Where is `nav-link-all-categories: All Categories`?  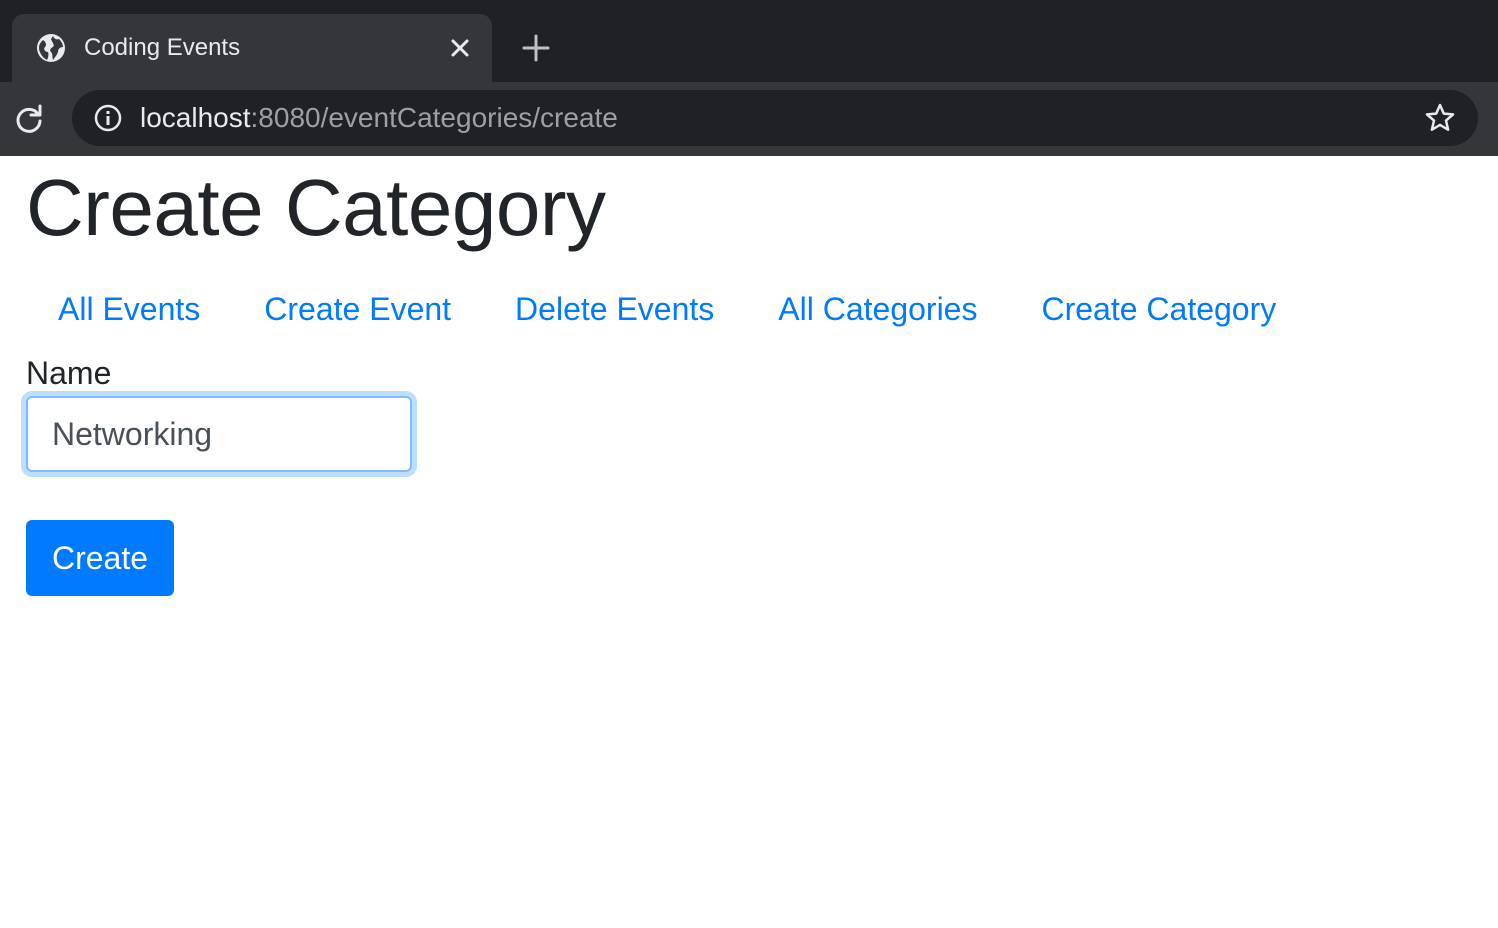 nav-link-all-categories: All Categories is located at coordinates (877, 309).